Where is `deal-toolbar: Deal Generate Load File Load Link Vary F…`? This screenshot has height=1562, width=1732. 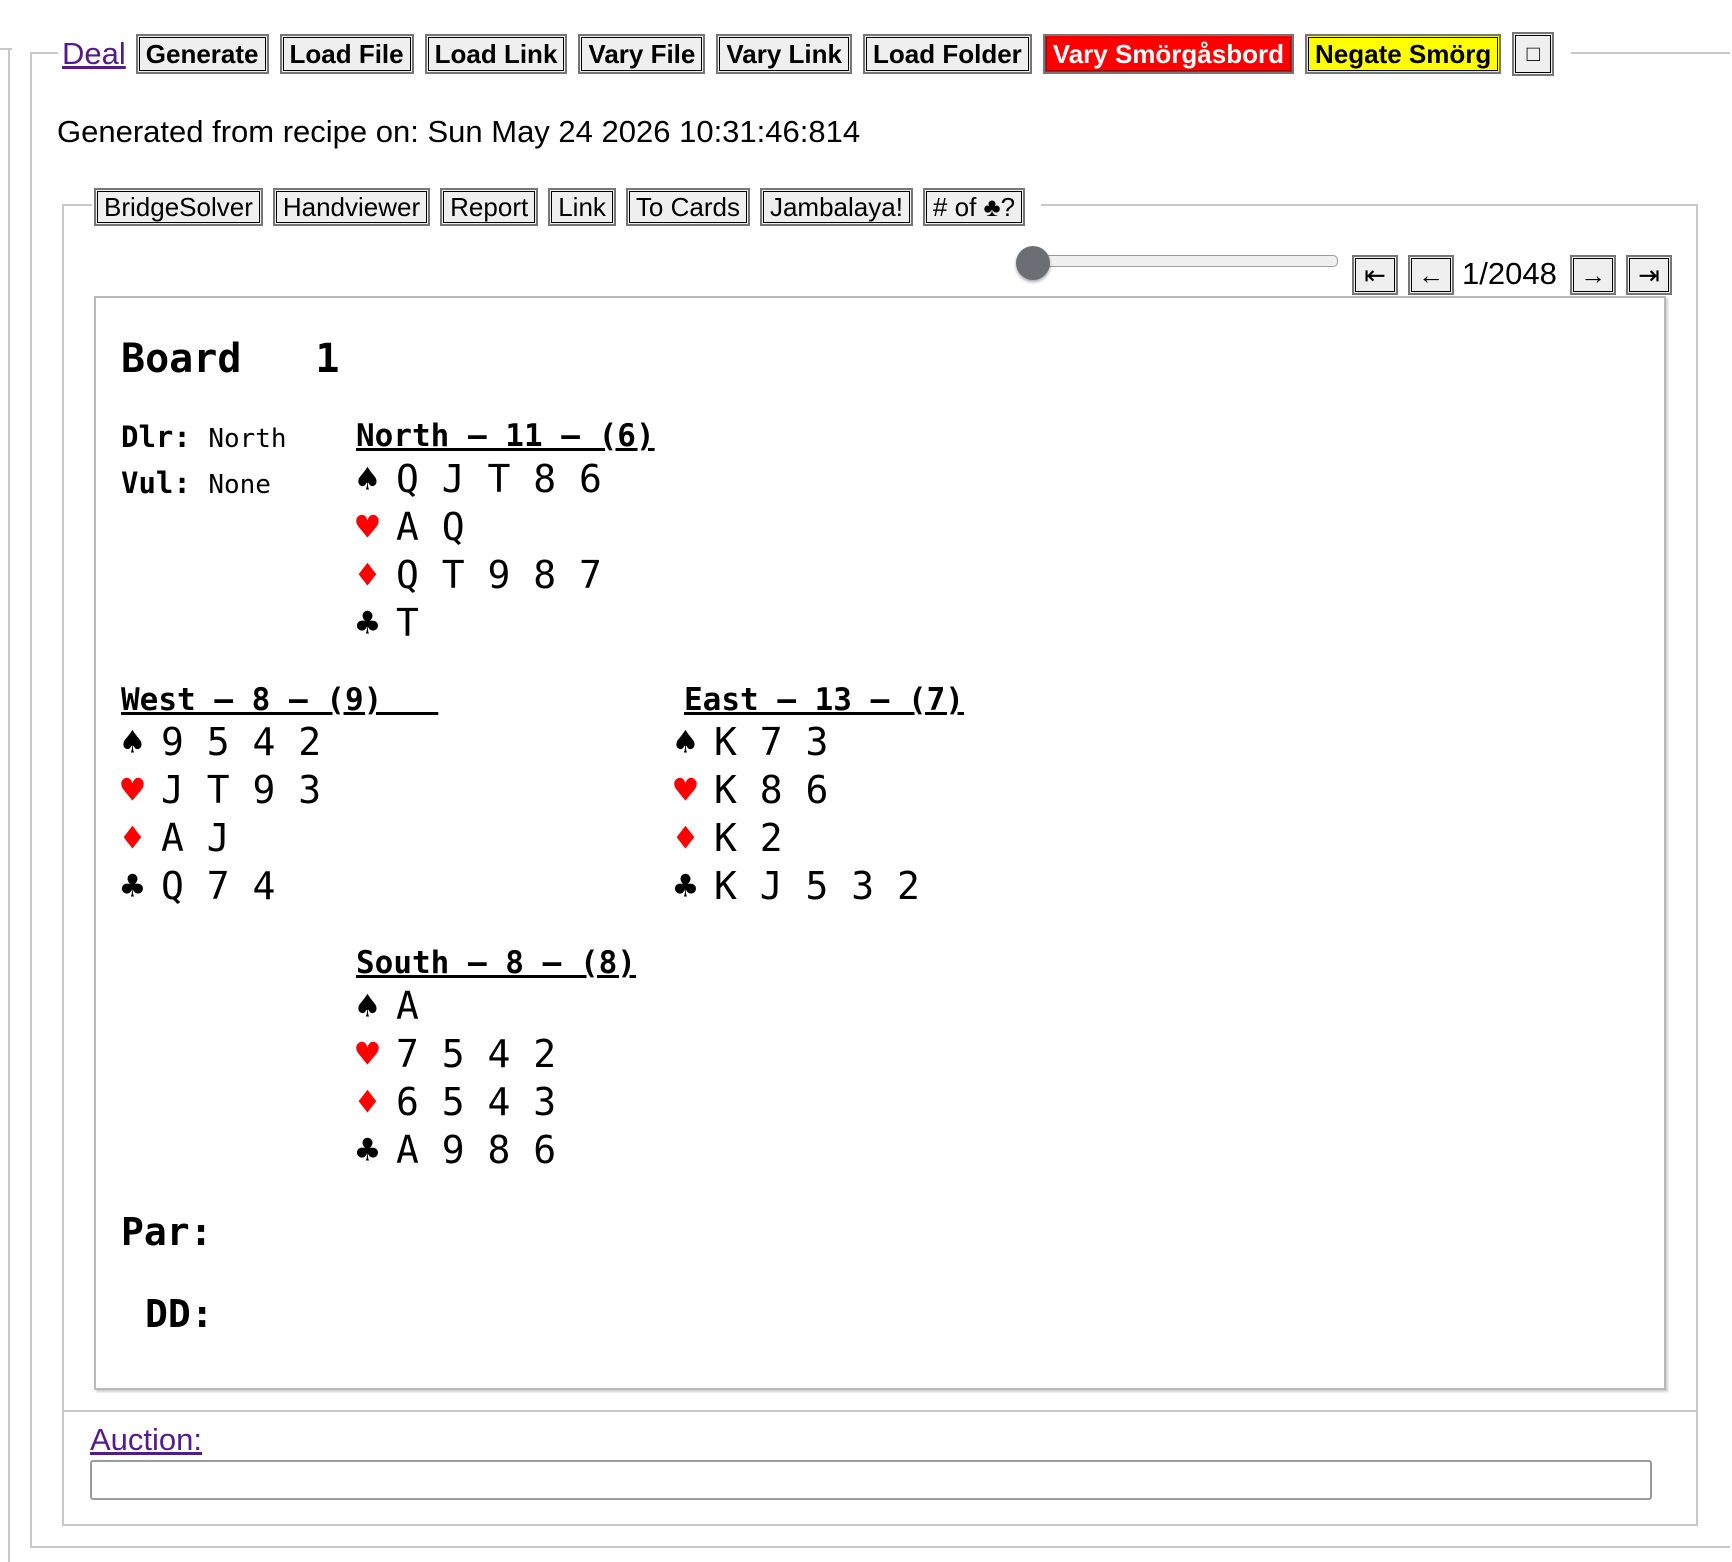
deal-toolbar: Deal Generate Load File Load Link Vary F… is located at coordinates (815, 54).